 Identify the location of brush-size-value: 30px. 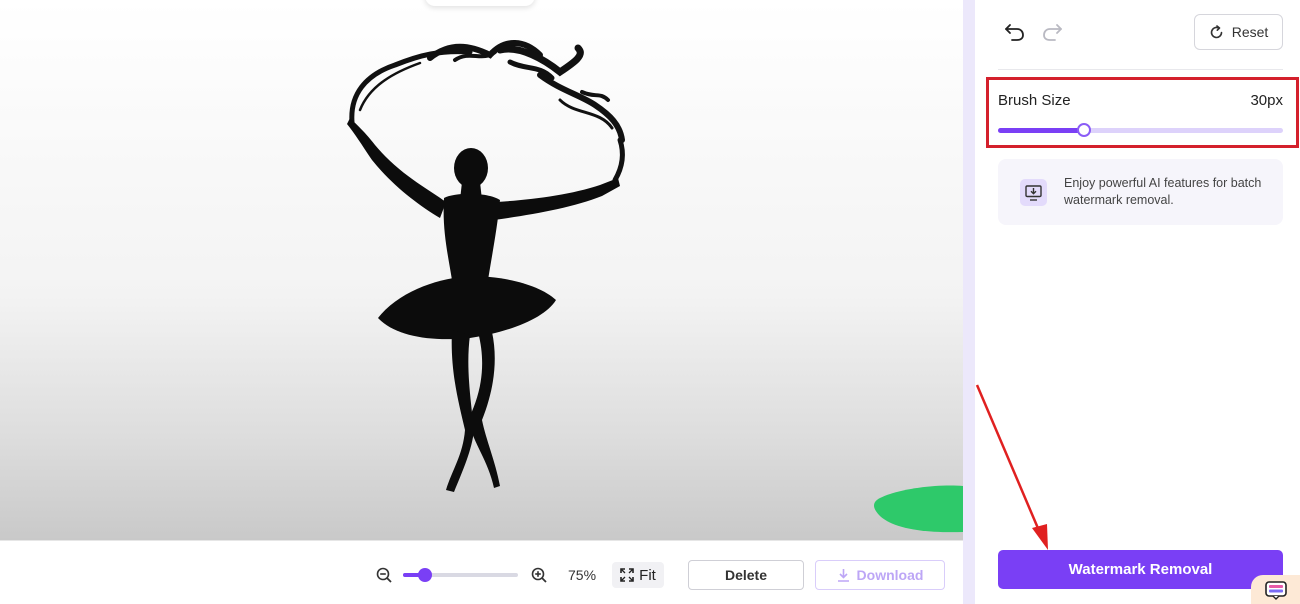
(1266, 100).